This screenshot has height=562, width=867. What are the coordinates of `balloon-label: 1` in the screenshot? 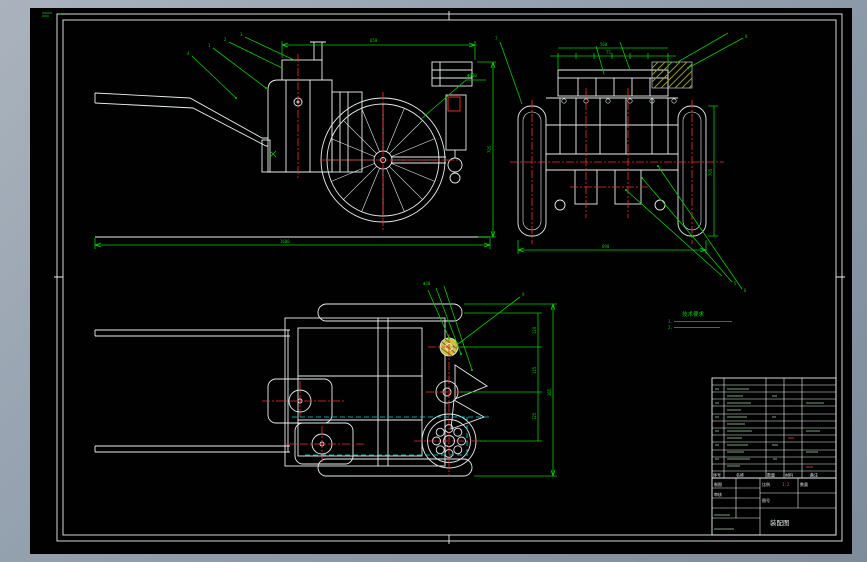 It's located at (209, 45).